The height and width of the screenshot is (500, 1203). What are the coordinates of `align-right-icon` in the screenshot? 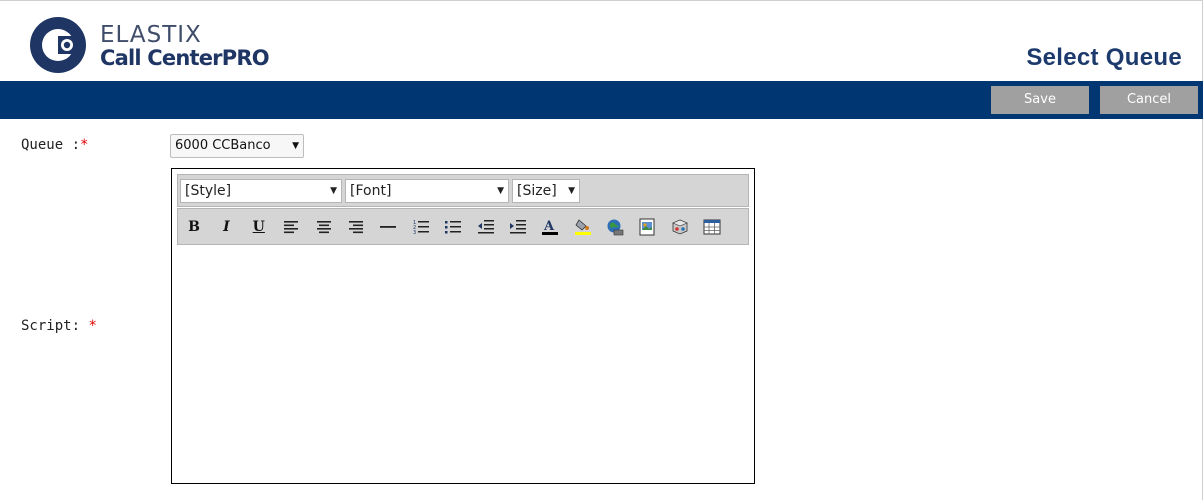 It's located at (356, 227).